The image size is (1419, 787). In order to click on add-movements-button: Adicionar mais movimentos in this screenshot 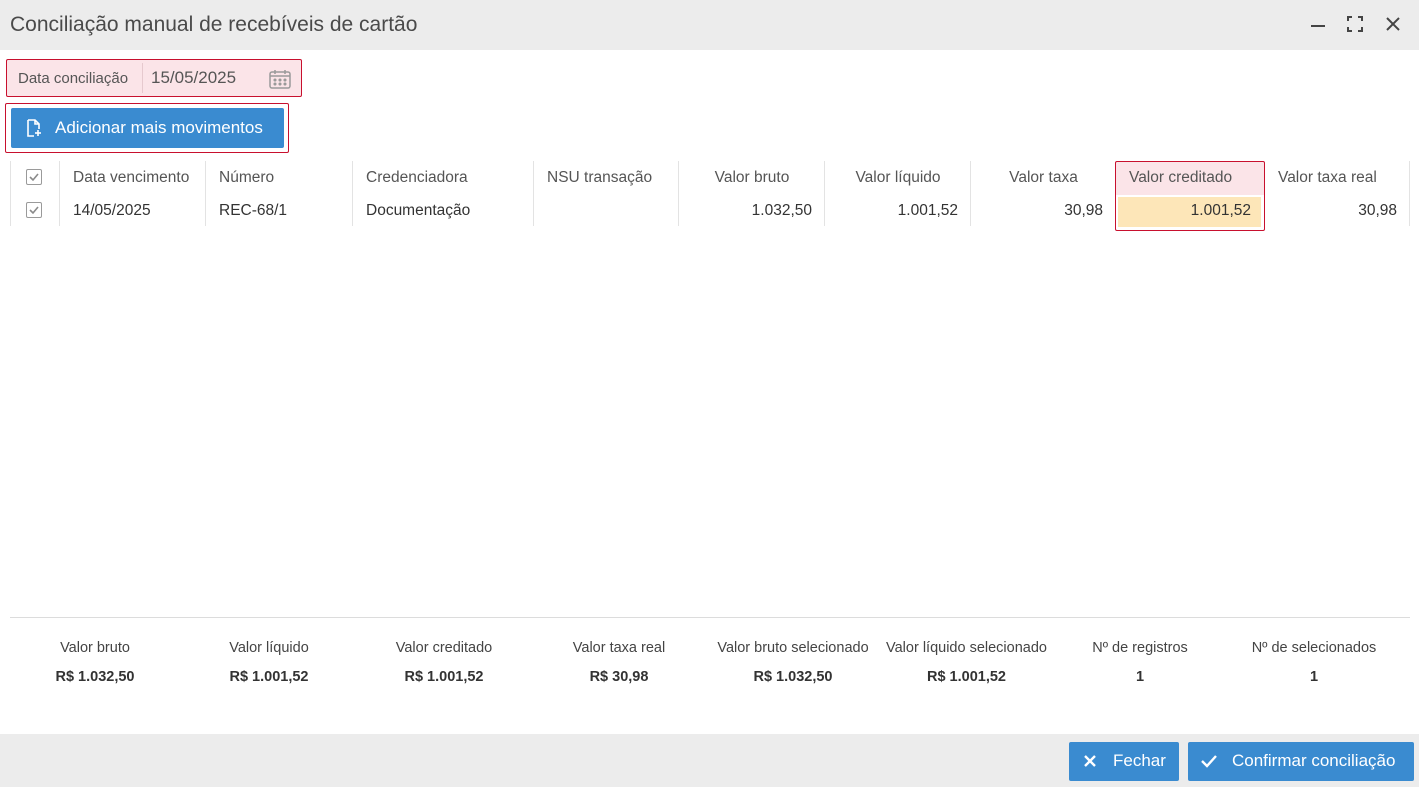, I will do `click(147, 128)`.